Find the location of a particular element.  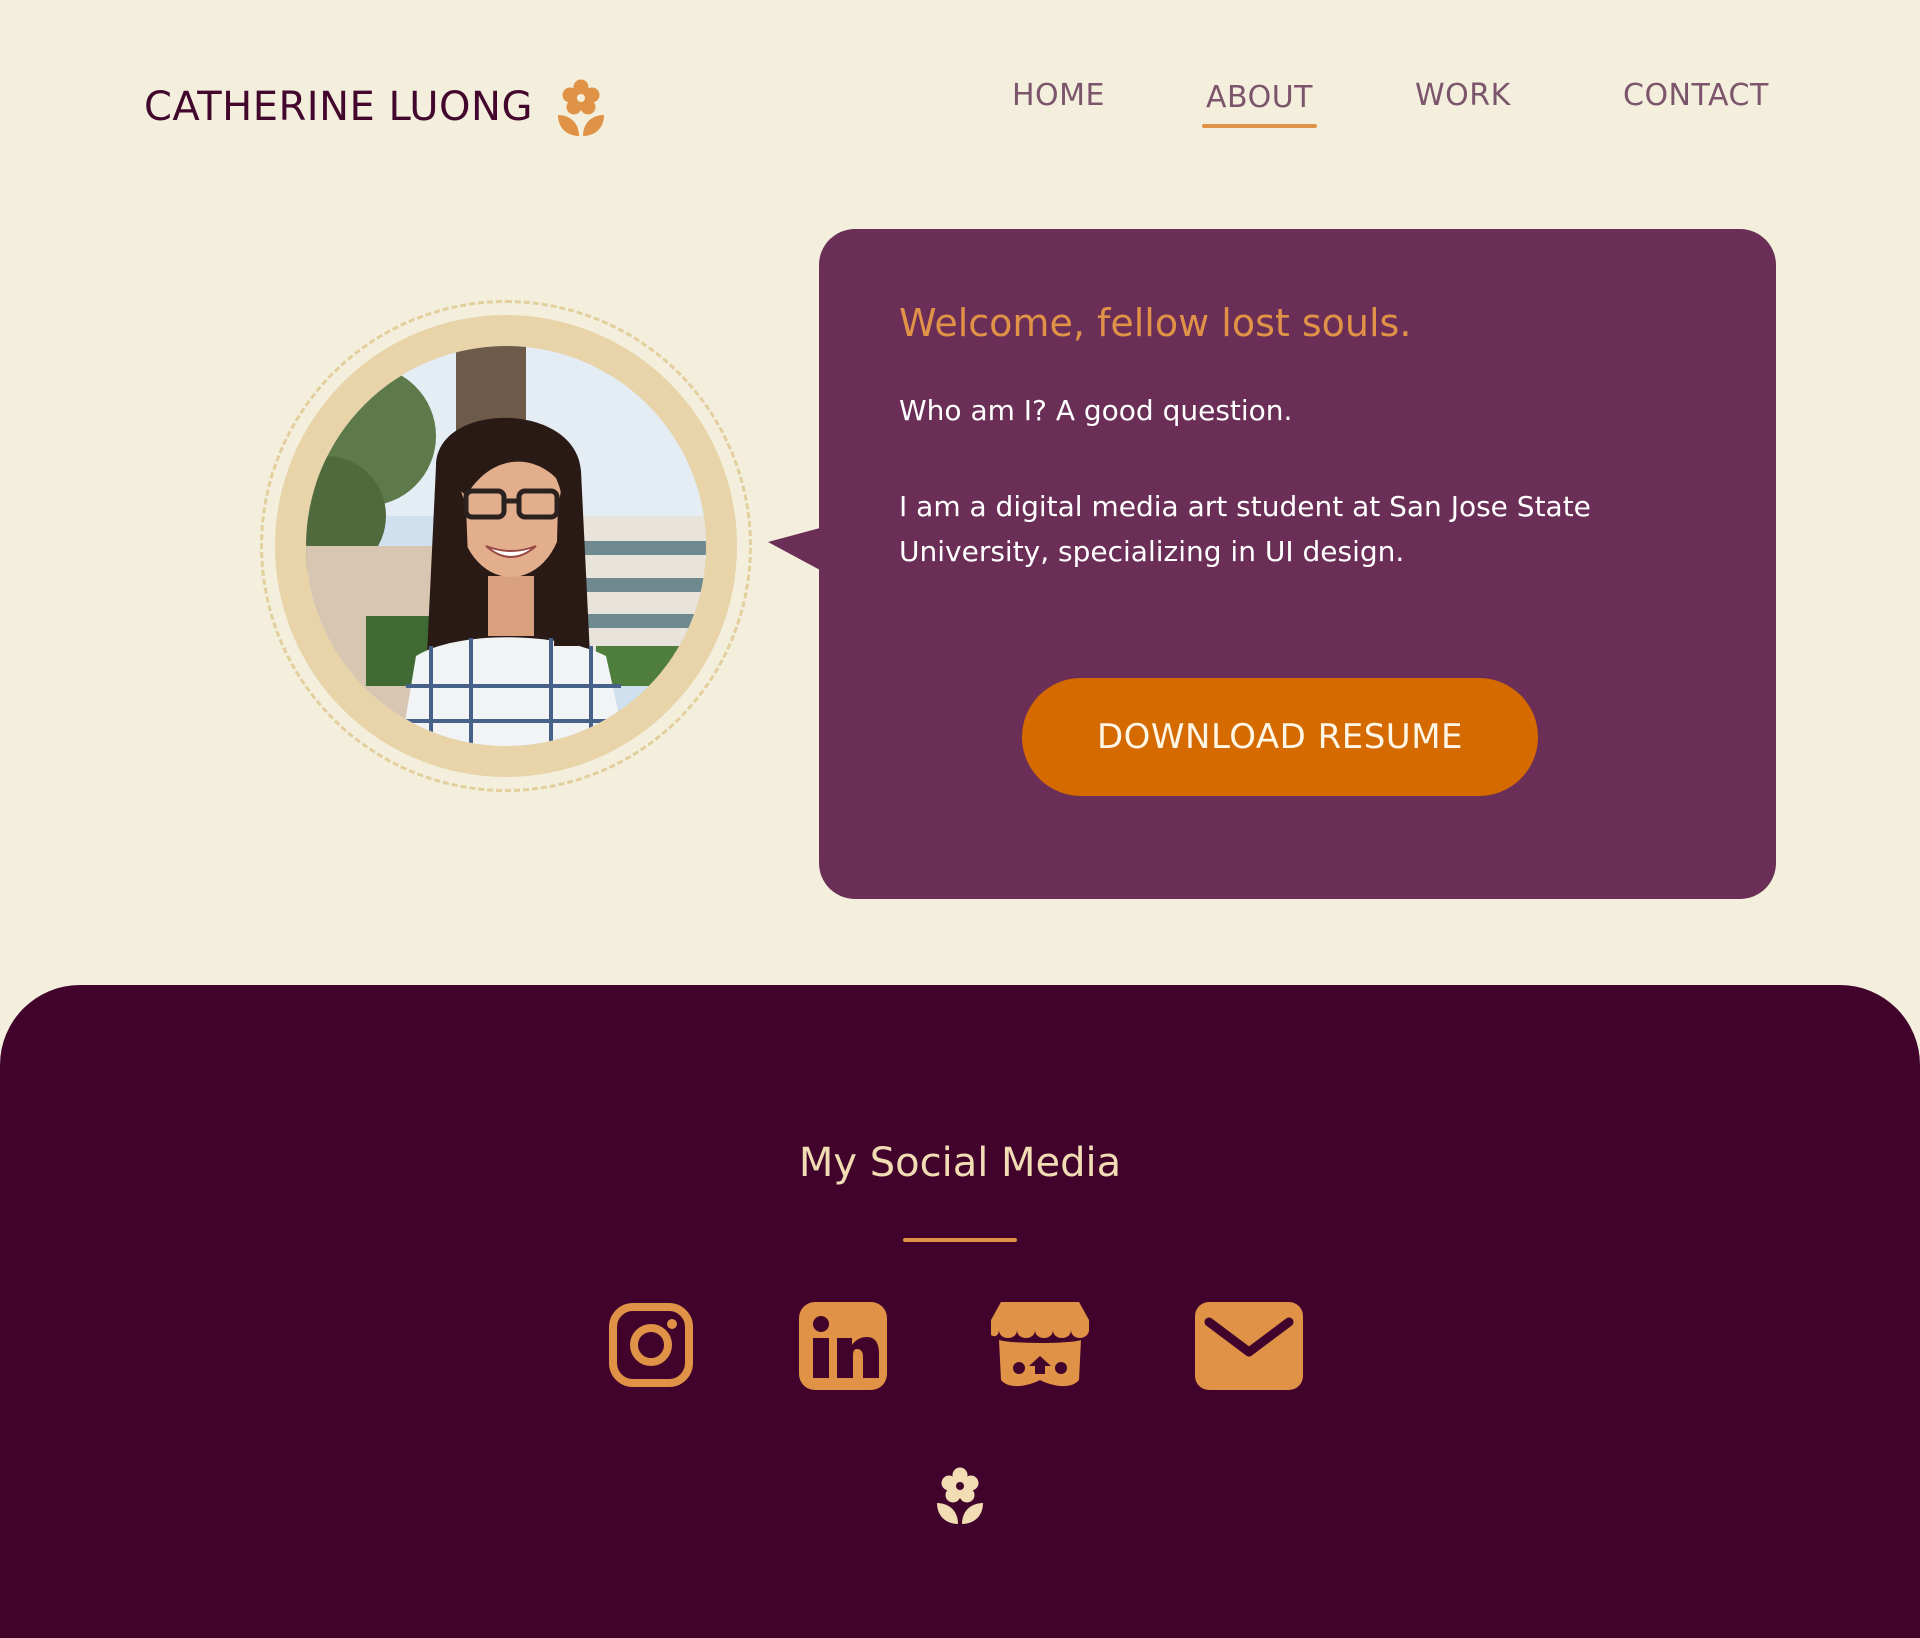

email-icon is located at coordinates (1249, 1346).